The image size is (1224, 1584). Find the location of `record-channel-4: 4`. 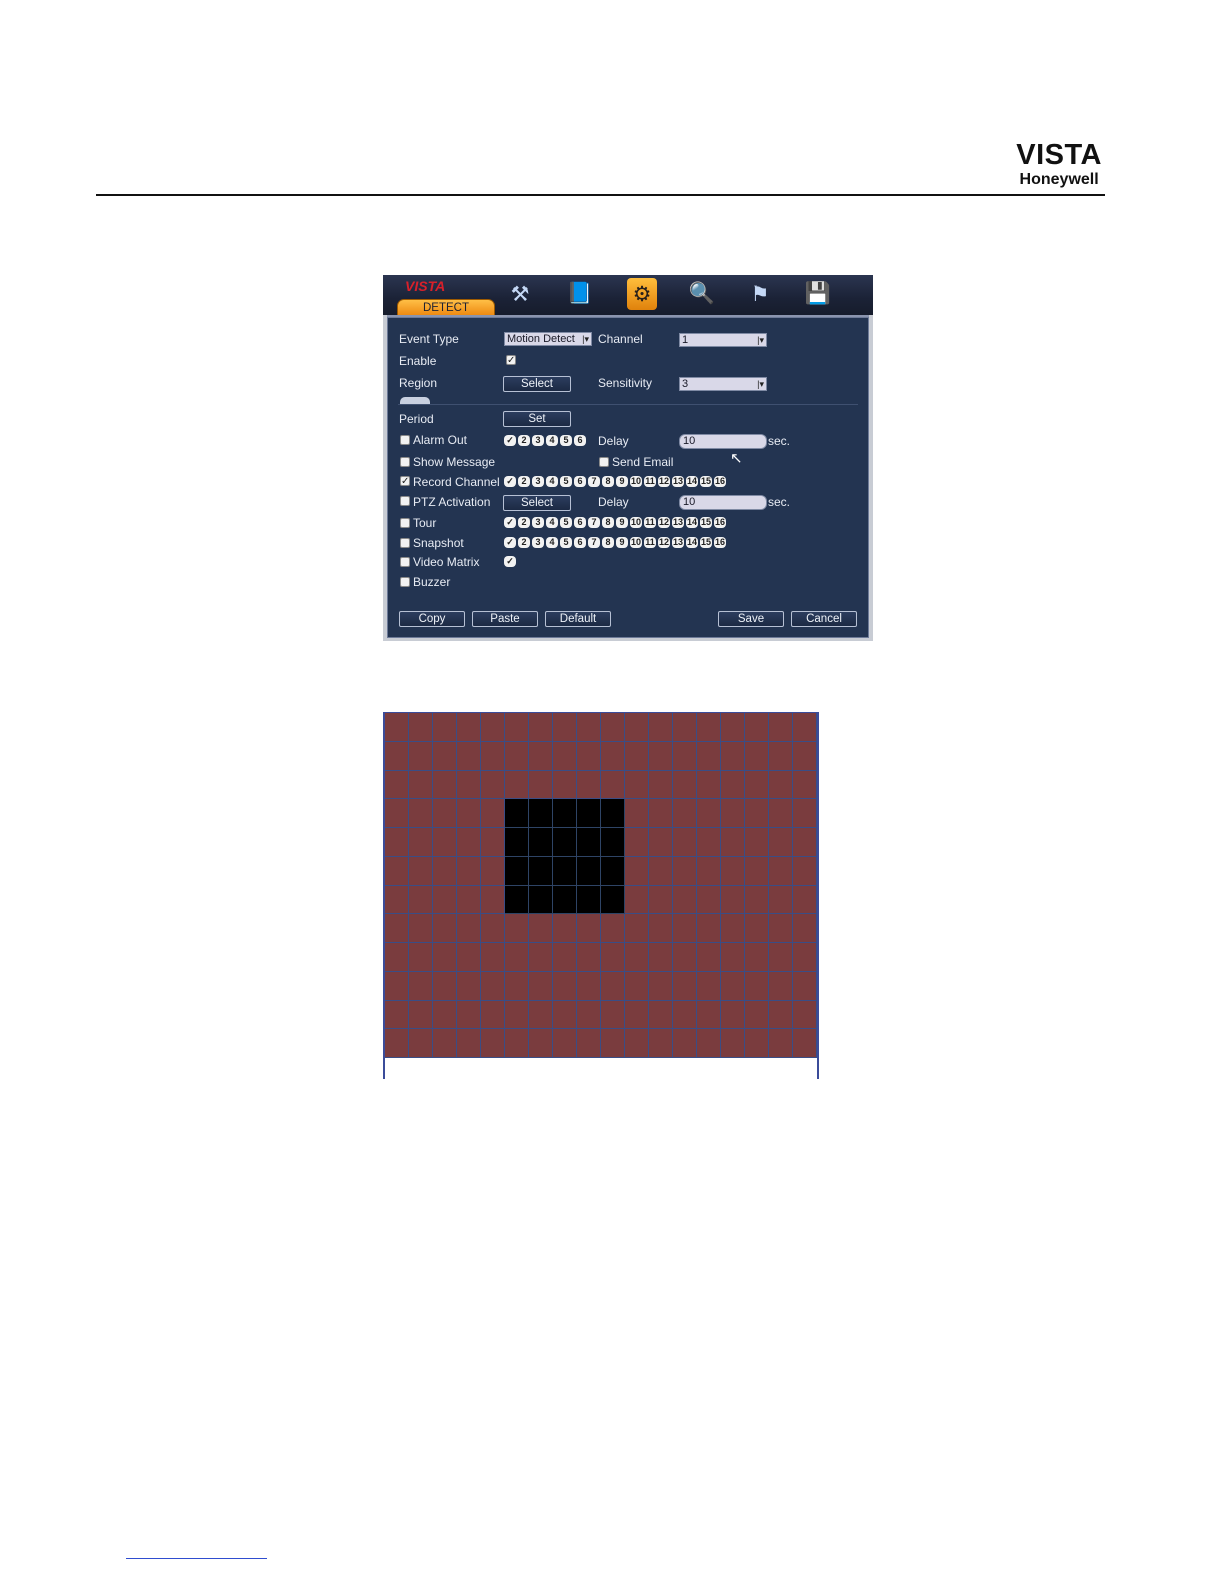

record-channel-4: 4 is located at coordinates (552, 481).